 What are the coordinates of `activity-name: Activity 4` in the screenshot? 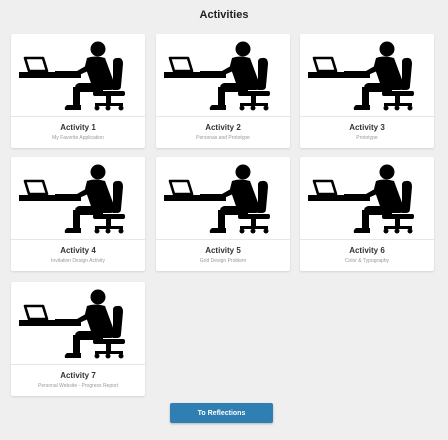 It's located at (78, 250).